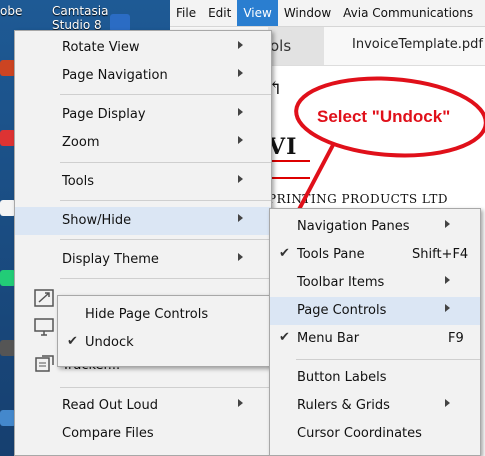 This screenshot has height=456, width=485. Describe the element at coordinates (408, 13) in the screenshot. I see `menu-avia-communications: Avia Communications` at that location.